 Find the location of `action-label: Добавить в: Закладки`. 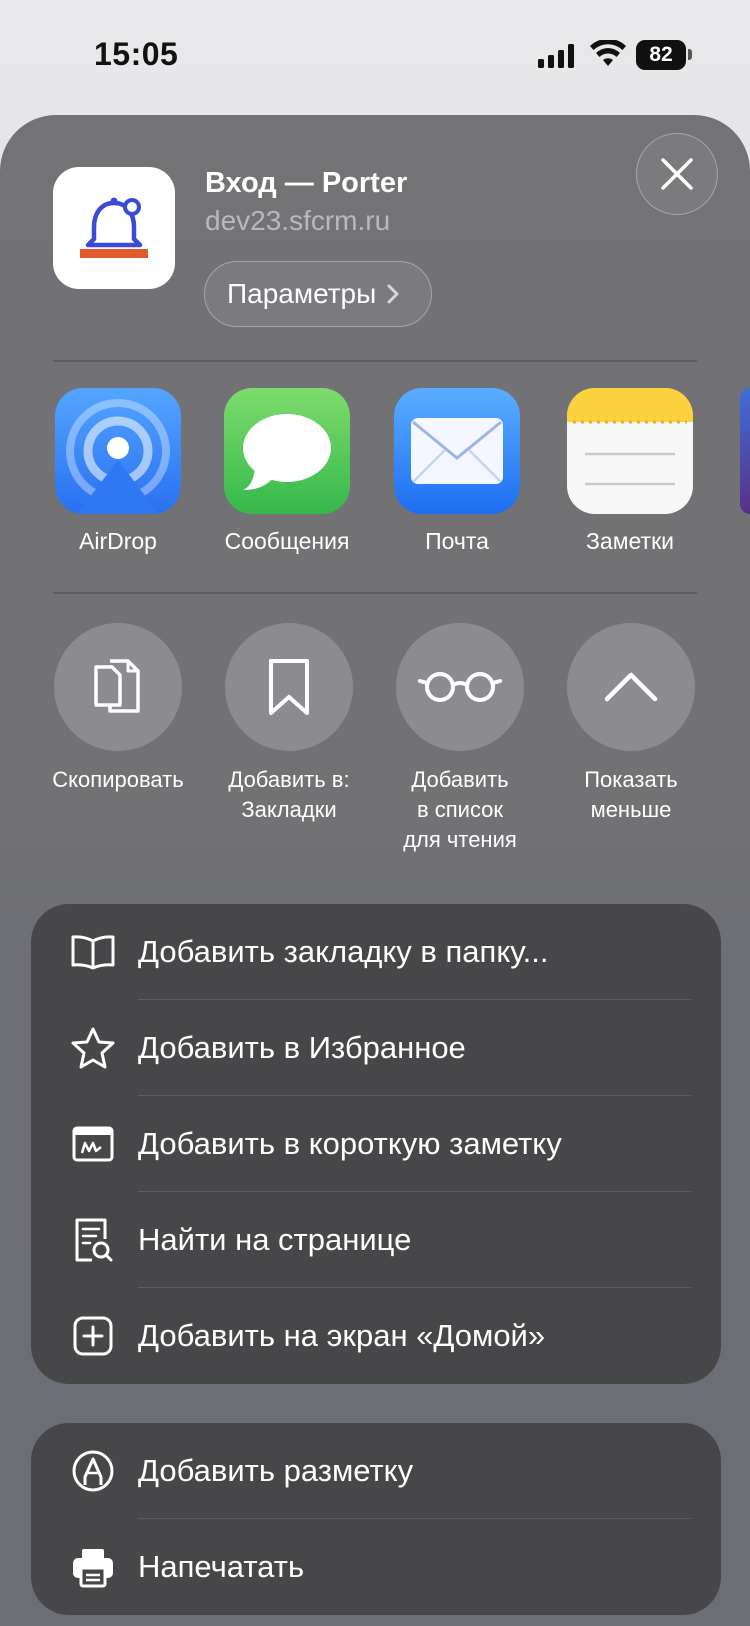

action-label: Добавить в: Закладки is located at coordinates (289, 795).